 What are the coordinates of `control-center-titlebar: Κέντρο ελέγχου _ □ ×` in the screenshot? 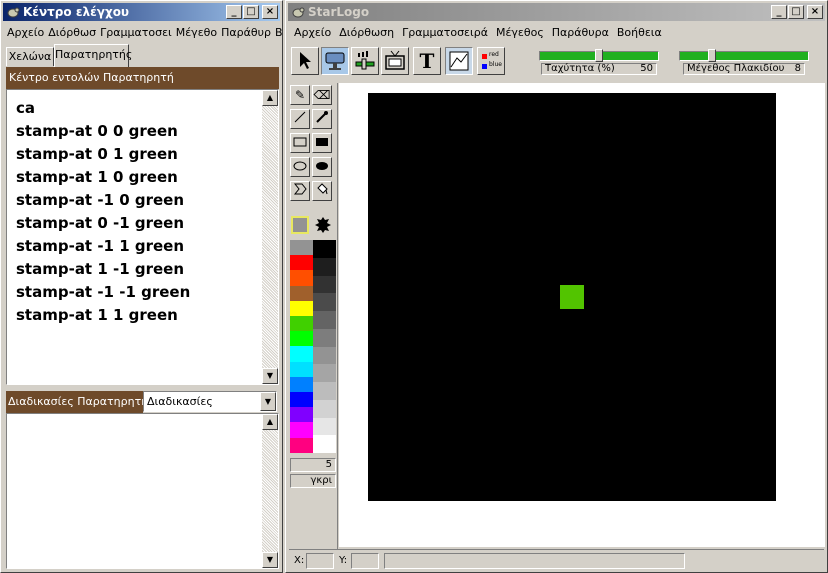 It's located at (141, 12).